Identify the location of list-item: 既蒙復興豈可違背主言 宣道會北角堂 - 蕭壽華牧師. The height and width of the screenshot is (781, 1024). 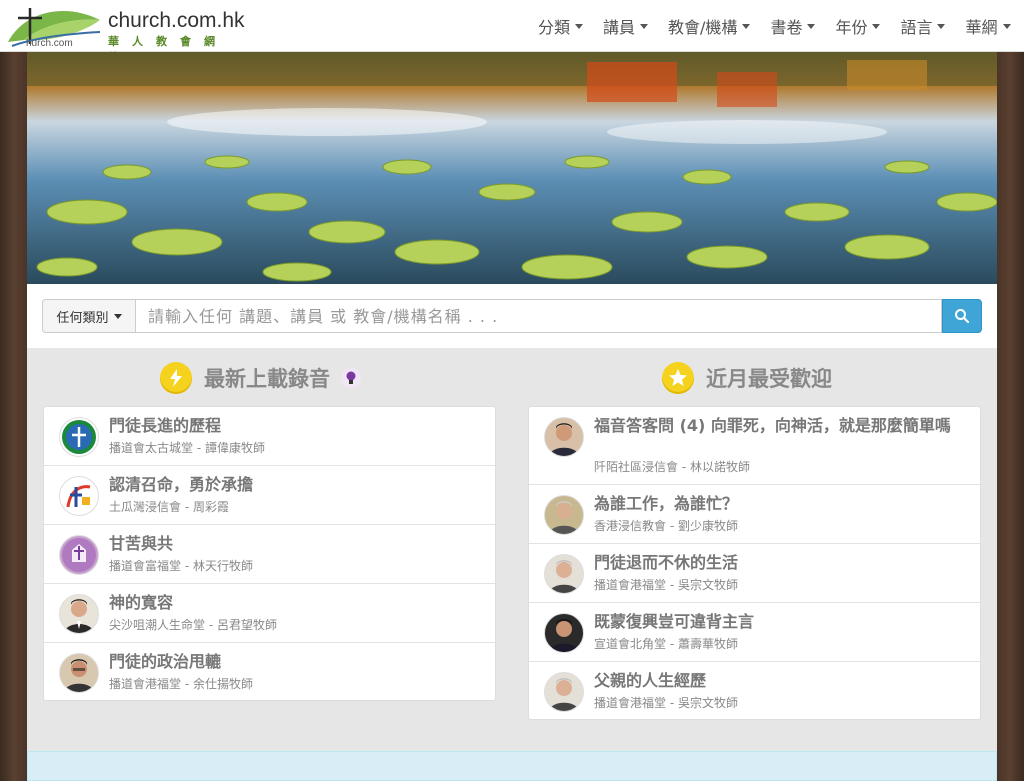
(754, 632).